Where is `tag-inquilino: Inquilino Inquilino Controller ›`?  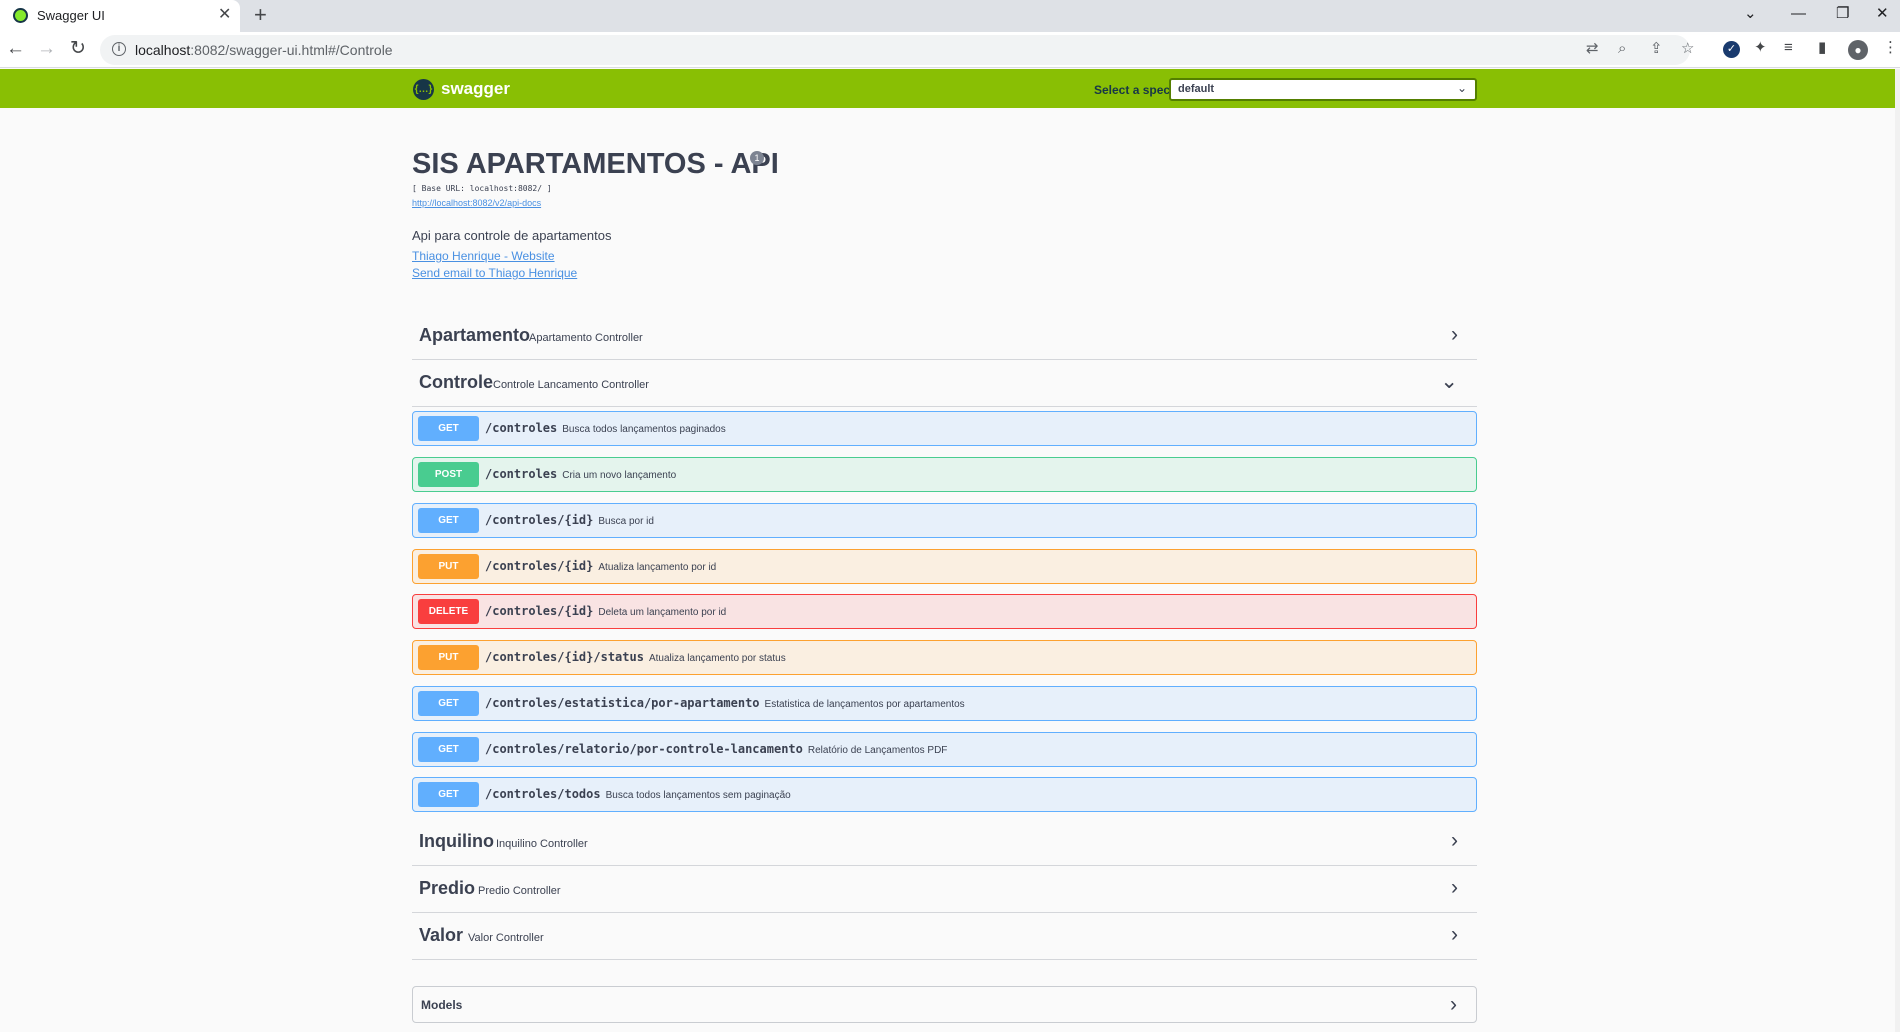 tag-inquilino: Inquilino Inquilino Controller › is located at coordinates (944, 842).